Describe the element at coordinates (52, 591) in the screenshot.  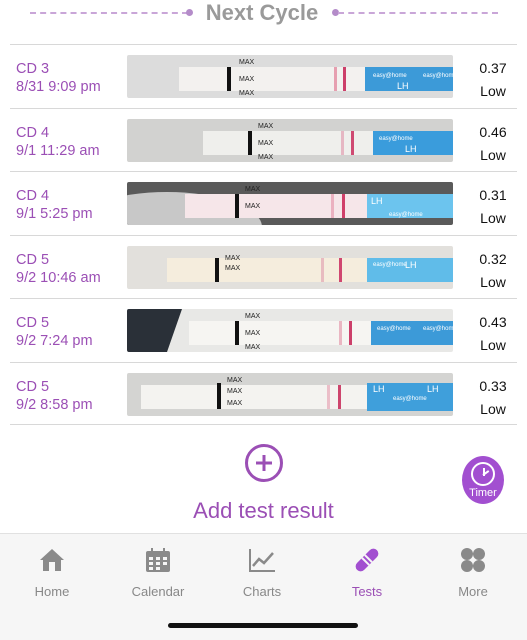
I see `tab-label: Home` at that location.